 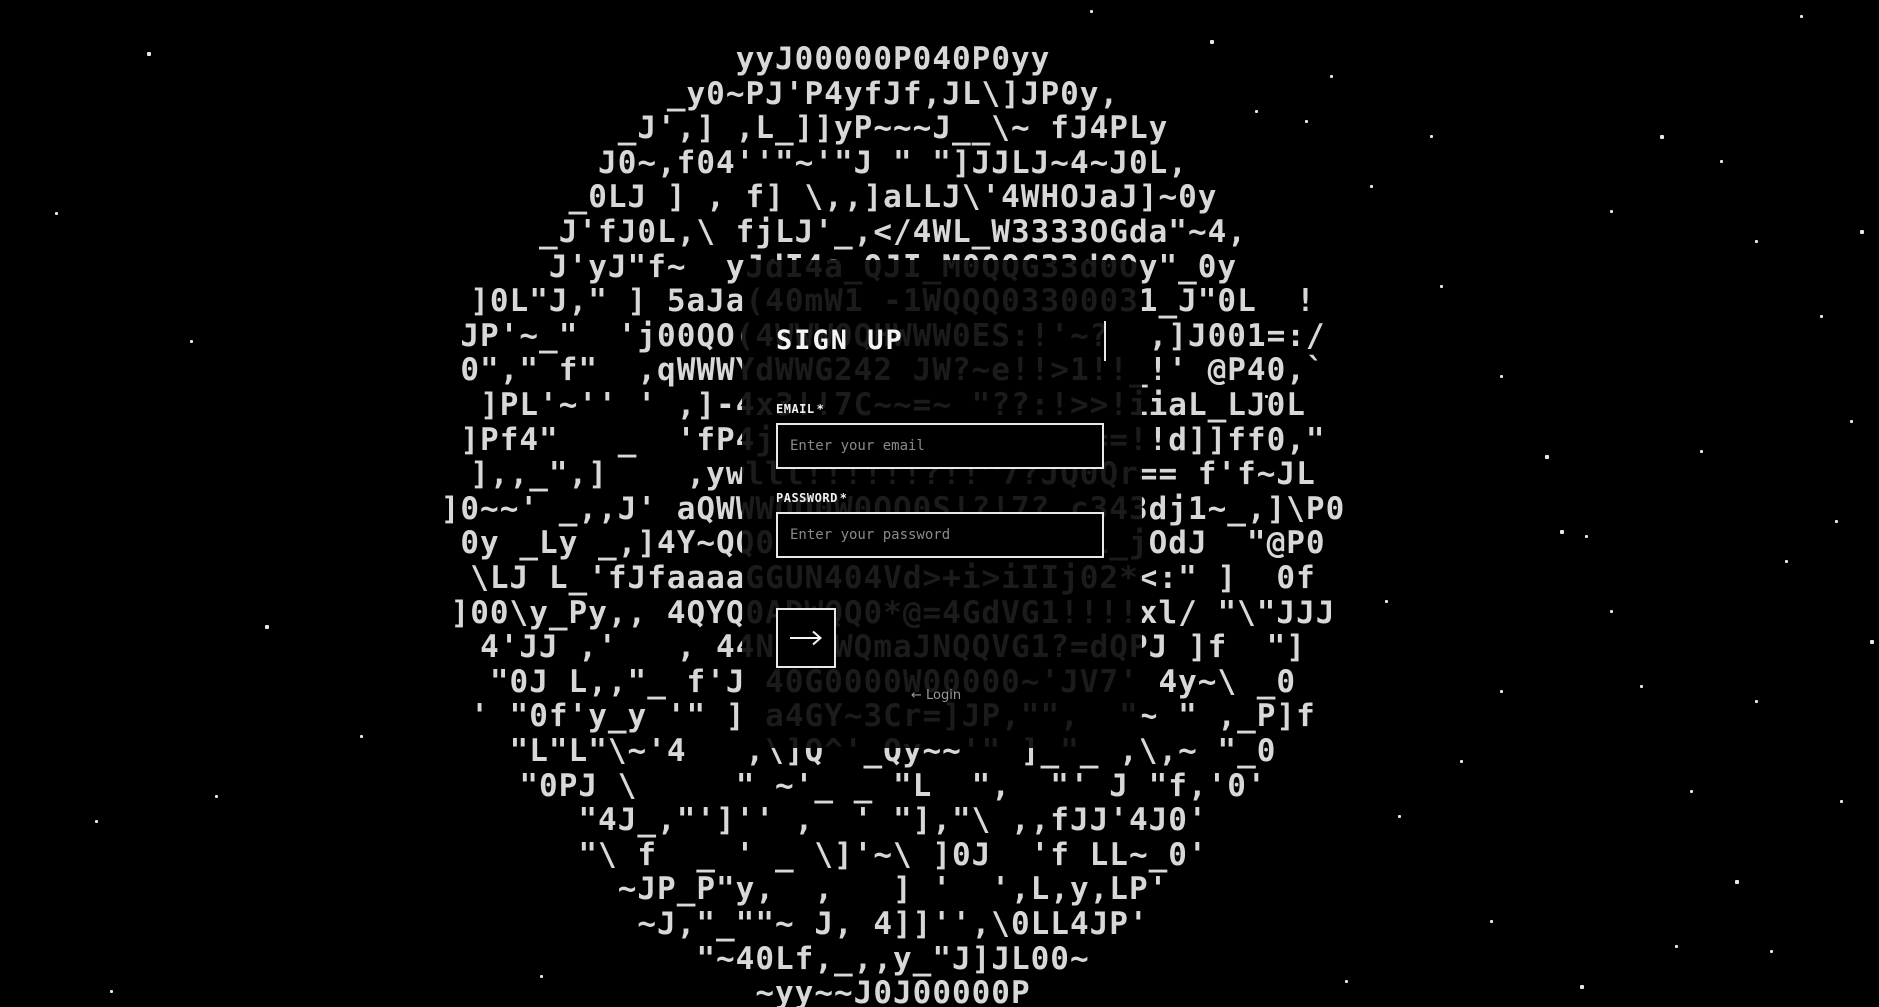 I want to click on ascii-art-line: J0~,f04''"~'"J " "]JJLJ~4~J0L,, so click(x=893, y=162).